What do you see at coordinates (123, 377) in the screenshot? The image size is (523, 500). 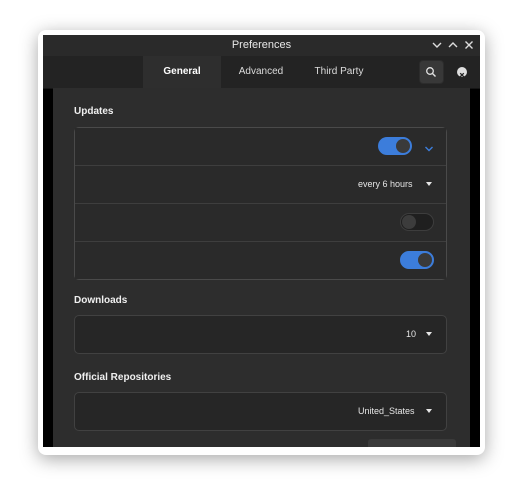 I see `section-title-official-repositories: Official Repositories` at bounding box center [123, 377].